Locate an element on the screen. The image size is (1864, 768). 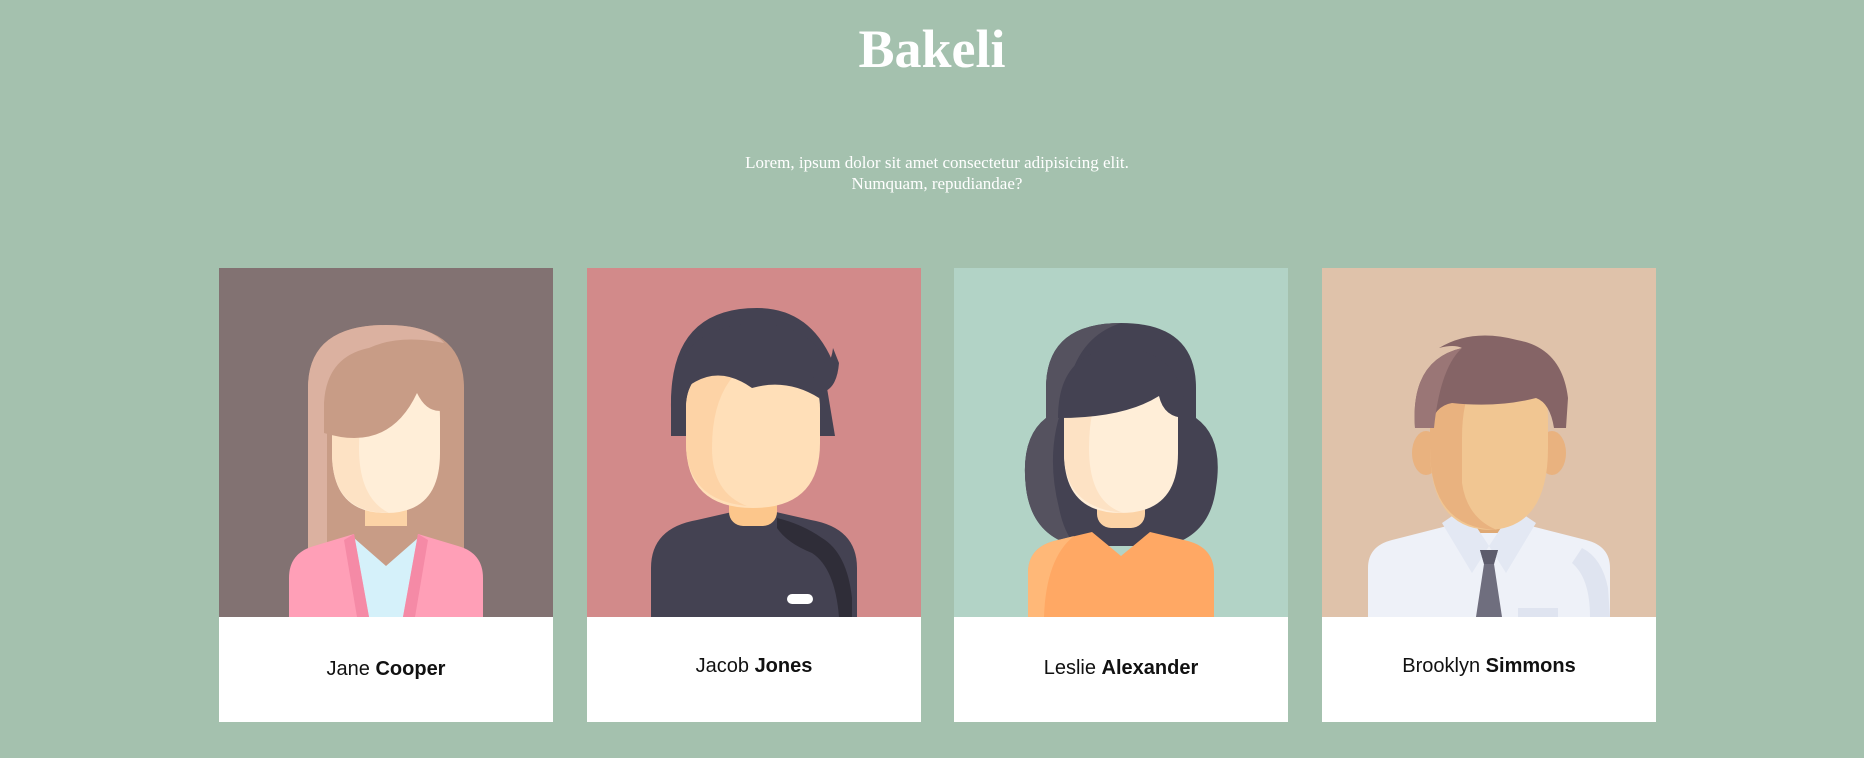
first-name: Leslie is located at coordinates (1069, 668).